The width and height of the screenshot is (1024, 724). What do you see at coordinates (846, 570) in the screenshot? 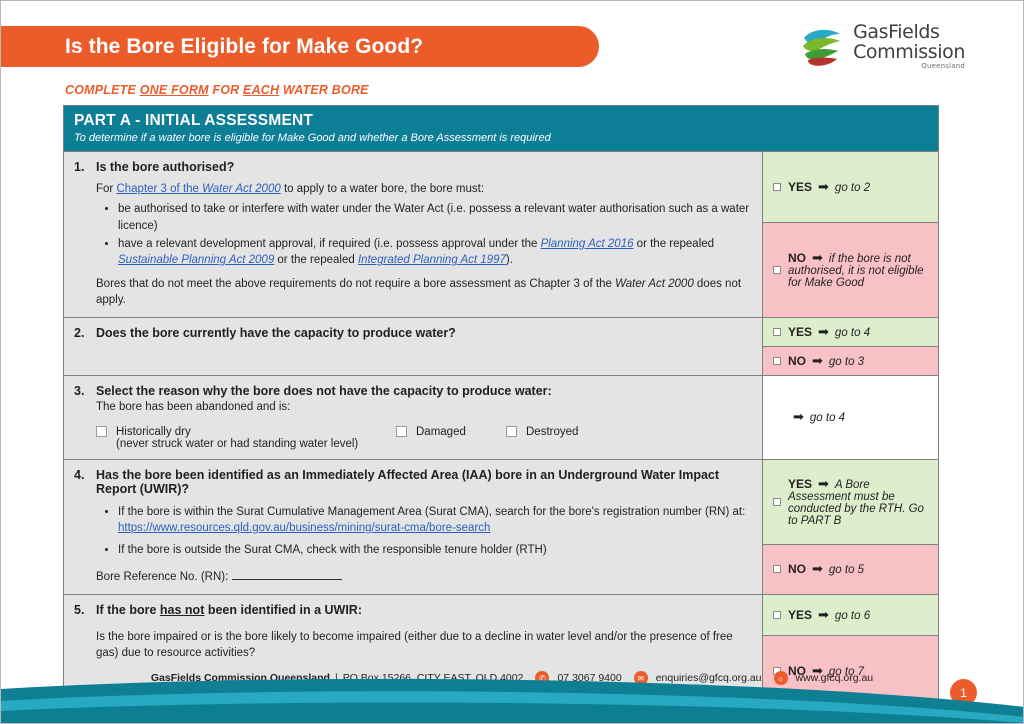
I see `answer-q4-no-note: go to 5` at bounding box center [846, 570].